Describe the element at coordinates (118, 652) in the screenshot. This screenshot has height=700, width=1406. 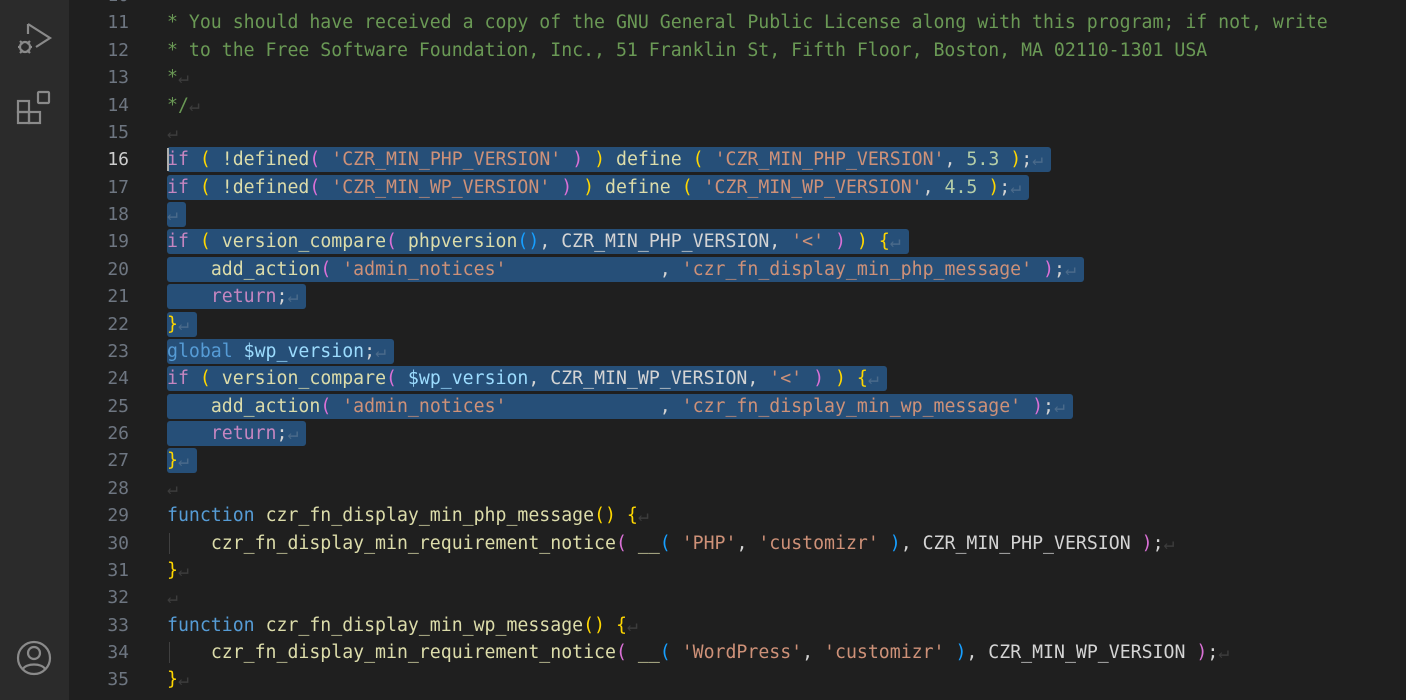
I see `line-number: 34` at that location.